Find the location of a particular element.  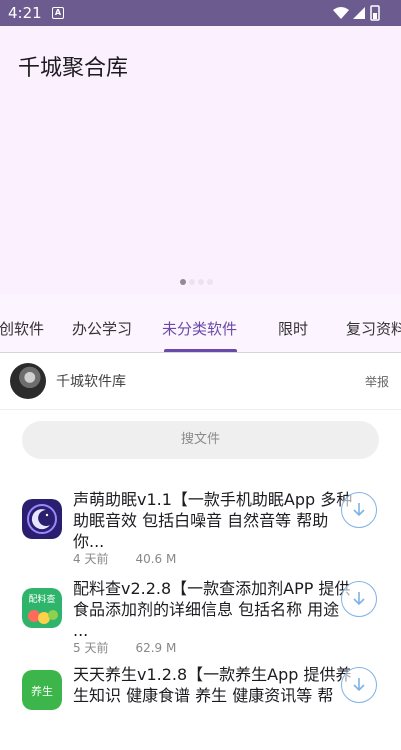

page-title: 千城聚合库 is located at coordinates (73, 68).